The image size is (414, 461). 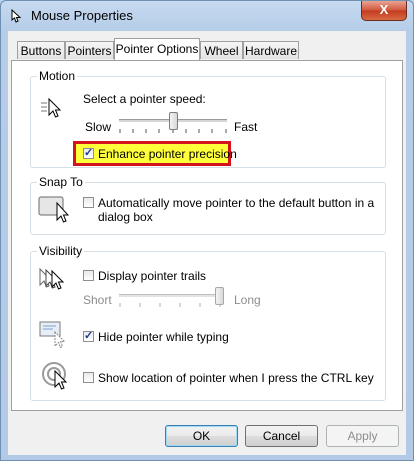 I want to click on tab-hardware: Hardware, so click(x=271, y=50).